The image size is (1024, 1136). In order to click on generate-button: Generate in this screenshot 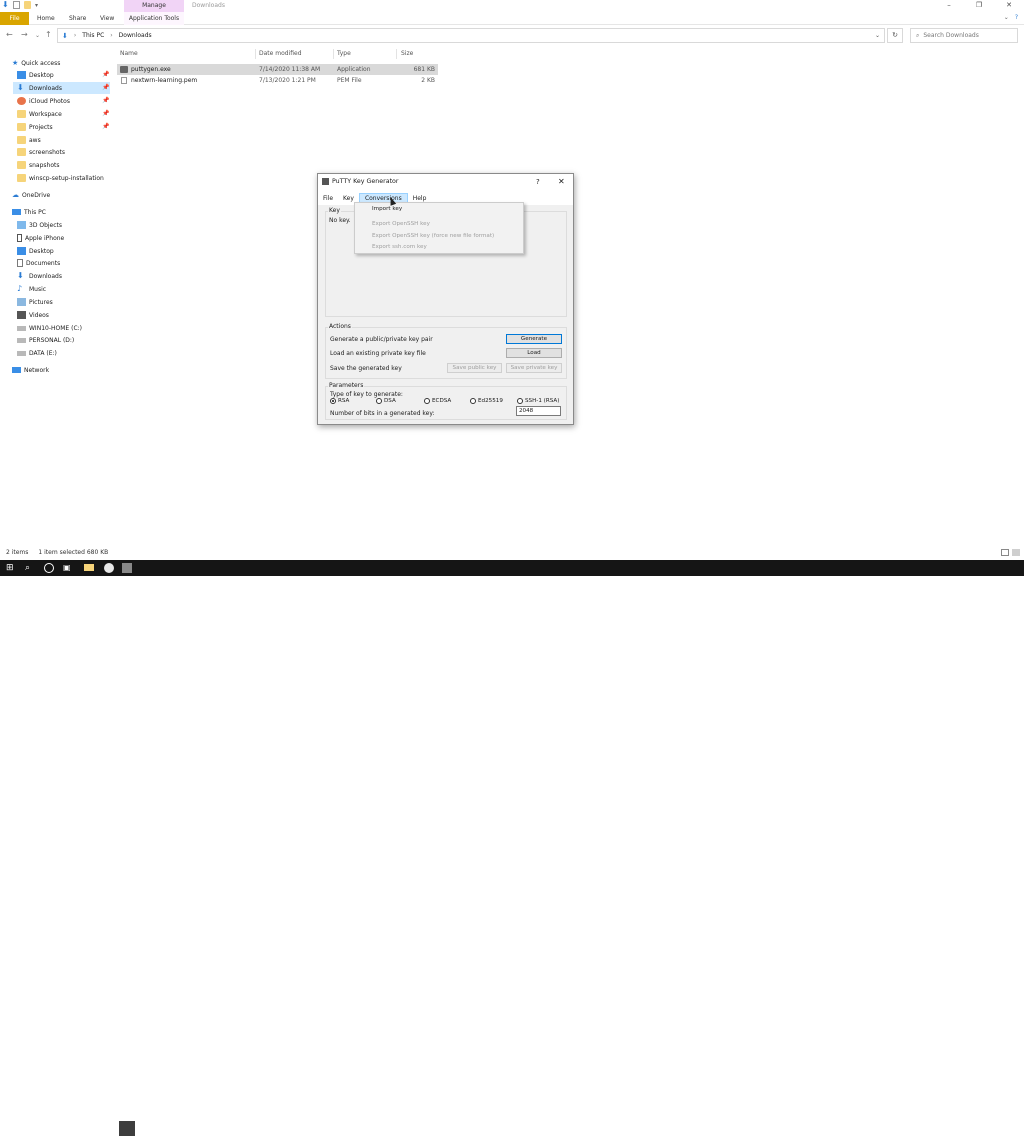, I will do `click(534, 339)`.